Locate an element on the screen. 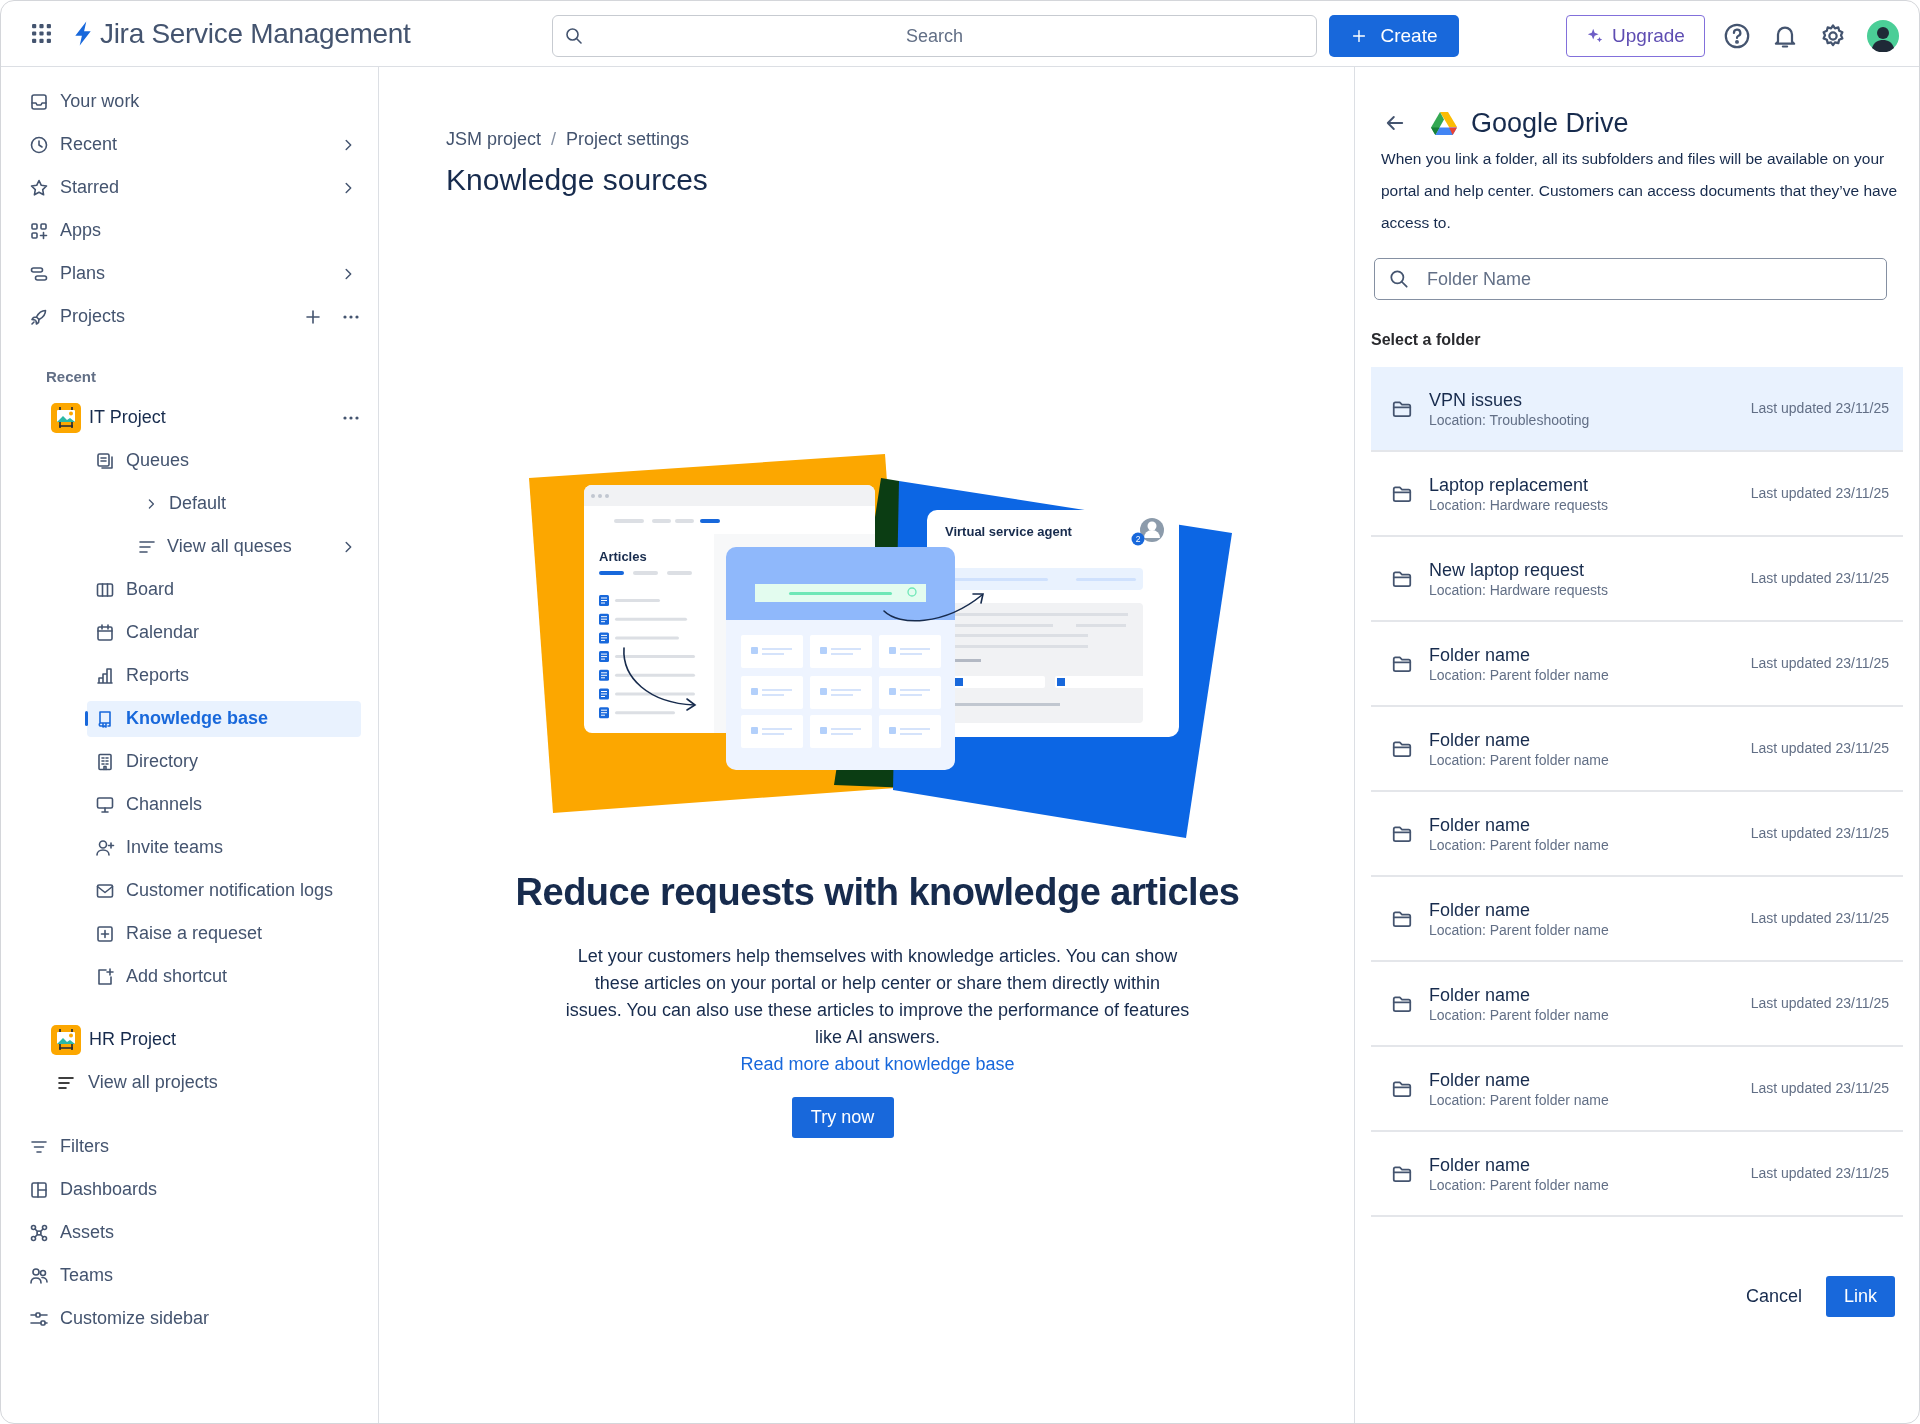 The image size is (1920, 1424). monitor-icon is located at coordinates (105, 804).